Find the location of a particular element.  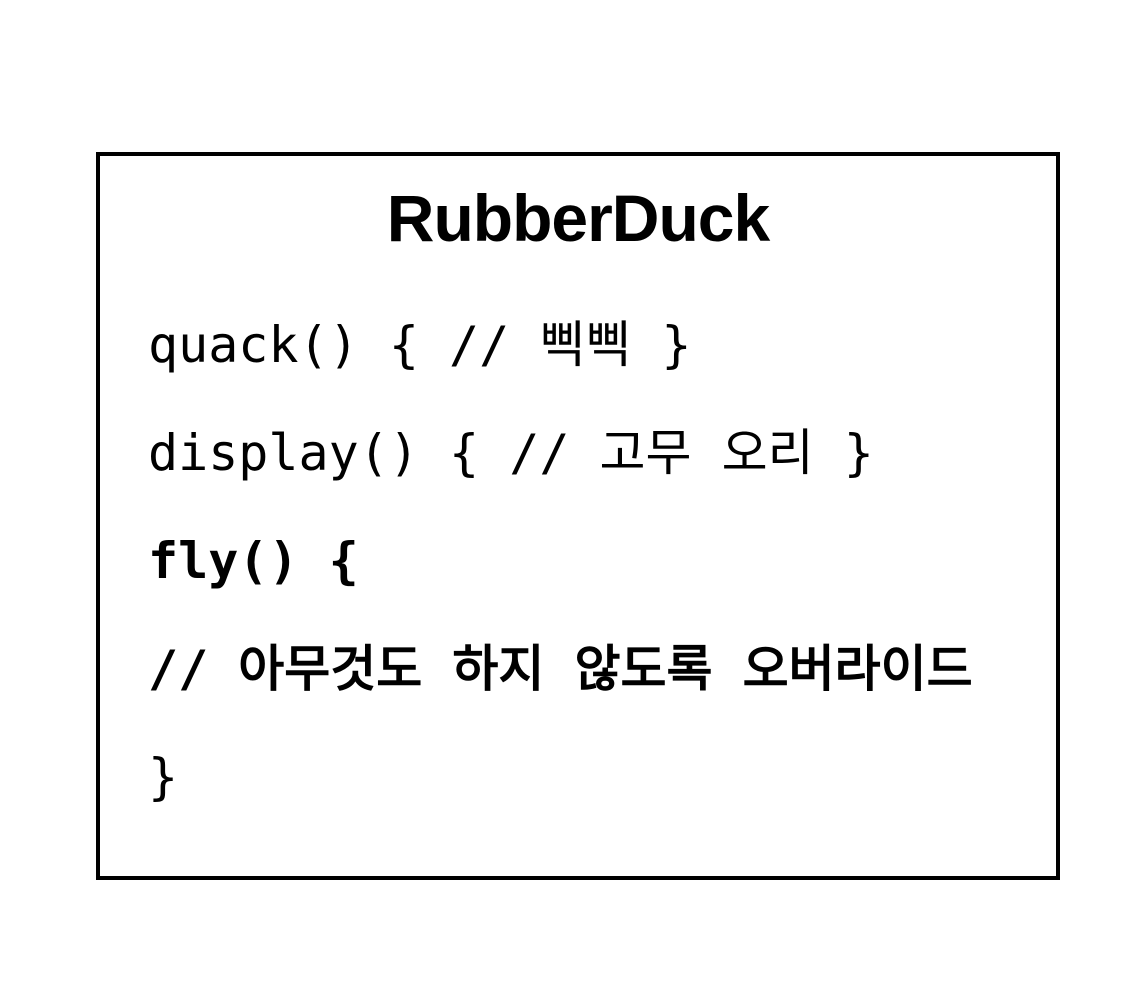

method-fly-comment: // 아무것도 하지 않도록 오버라이드 is located at coordinates (560, 669).